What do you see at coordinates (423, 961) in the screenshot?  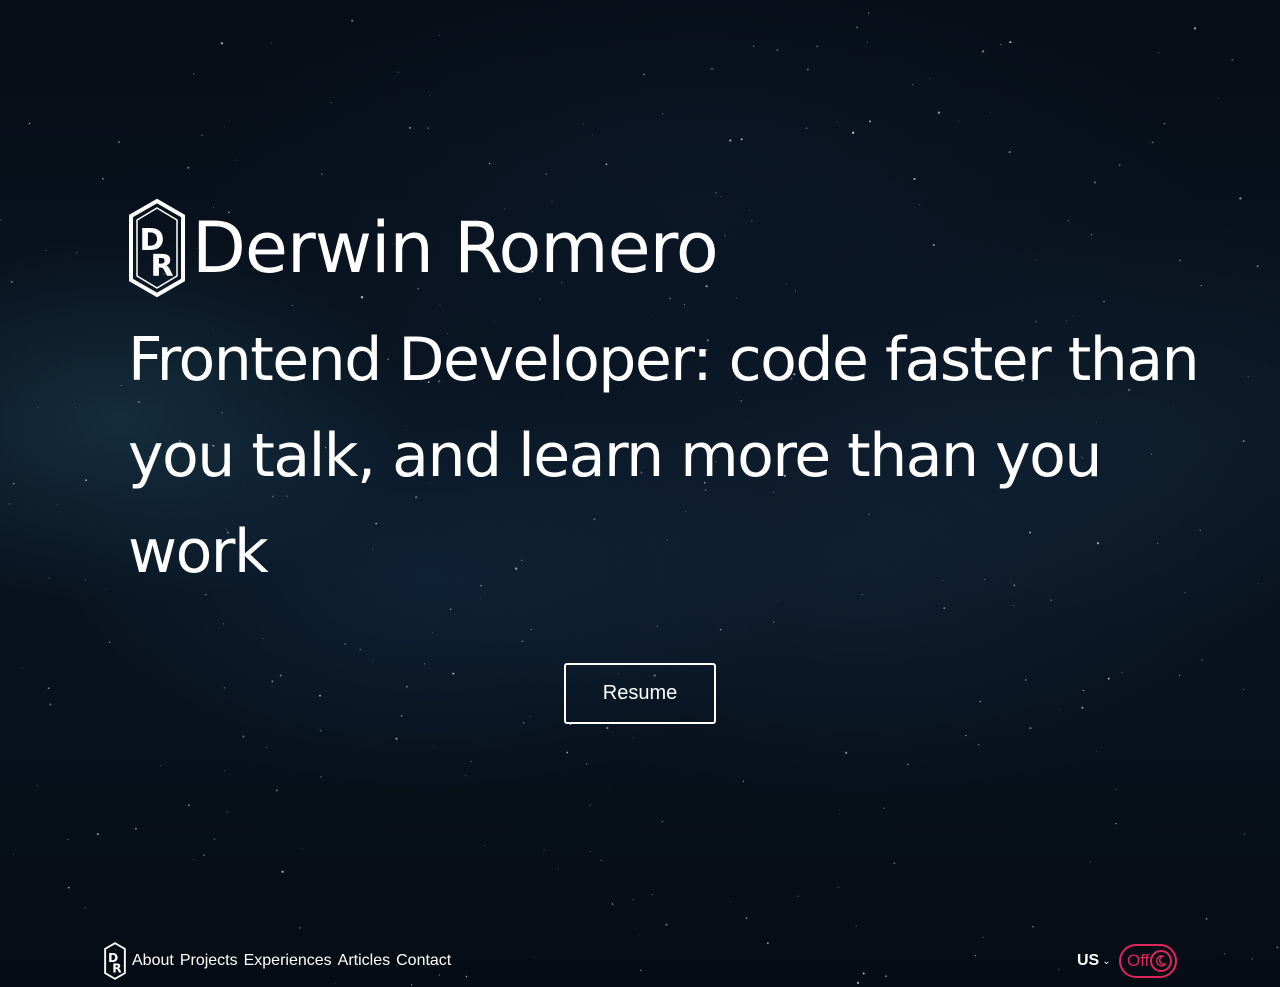 I see `nav-link-contact: Contact` at bounding box center [423, 961].